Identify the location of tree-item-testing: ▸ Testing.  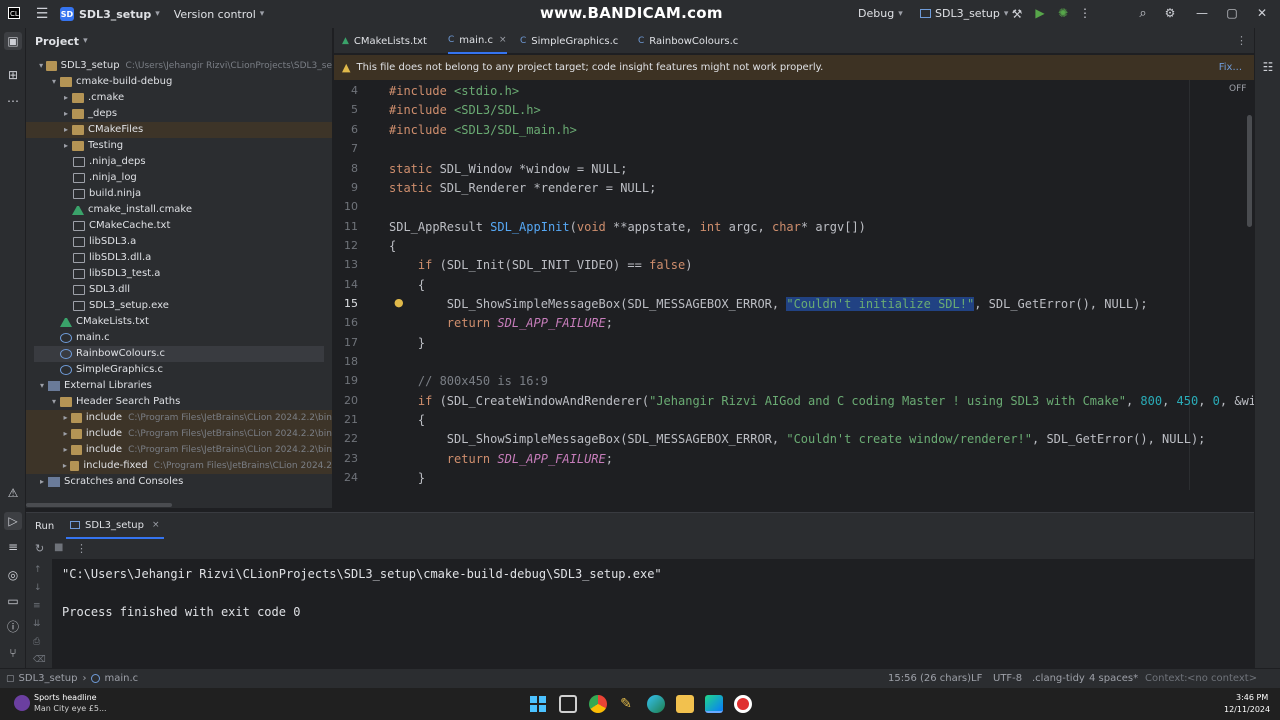
(179, 146).